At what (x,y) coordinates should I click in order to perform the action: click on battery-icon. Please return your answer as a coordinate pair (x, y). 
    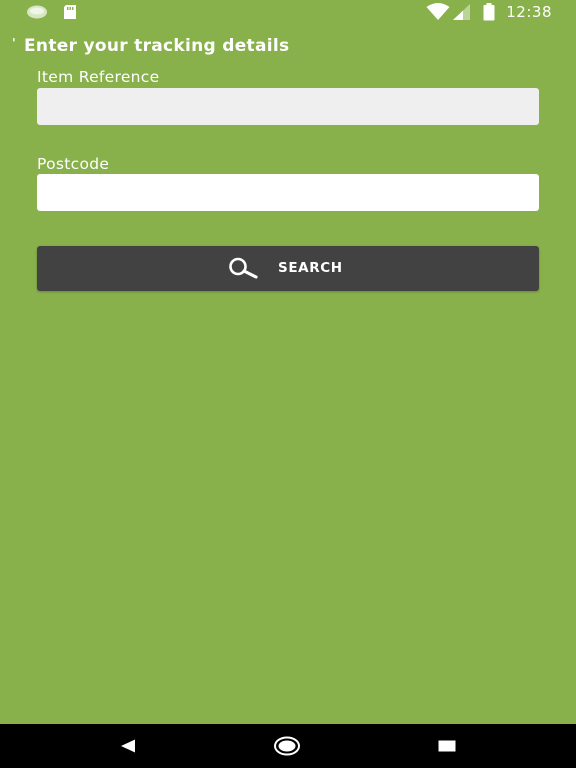
    Looking at the image, I should click on (489, 12).